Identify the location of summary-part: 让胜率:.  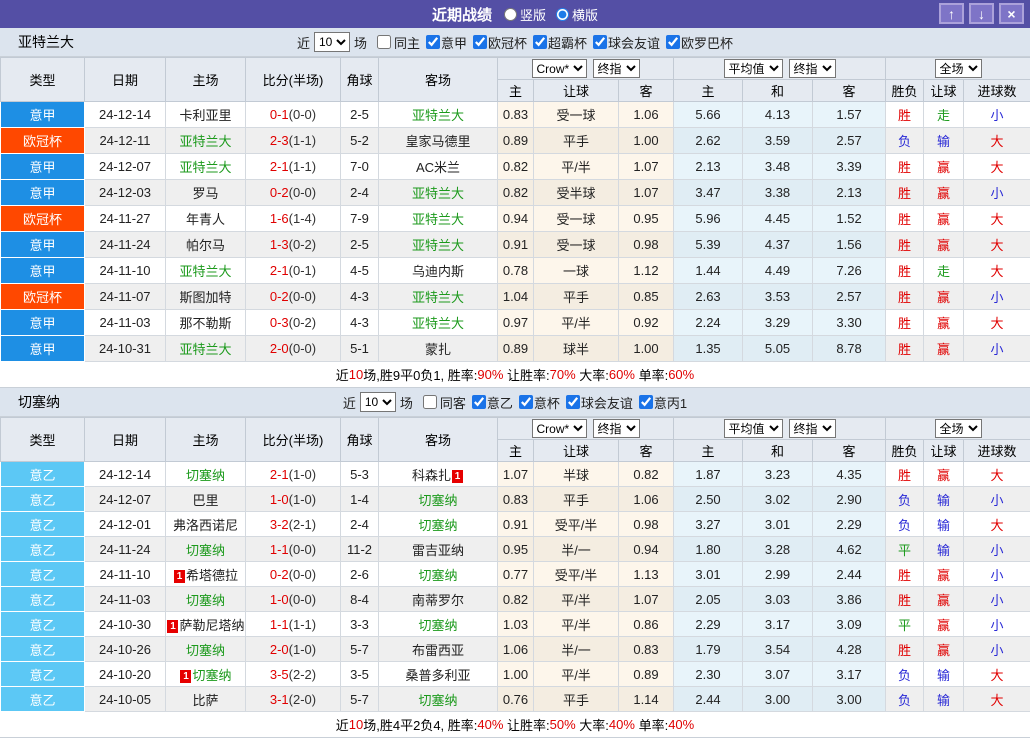
(526, 724).